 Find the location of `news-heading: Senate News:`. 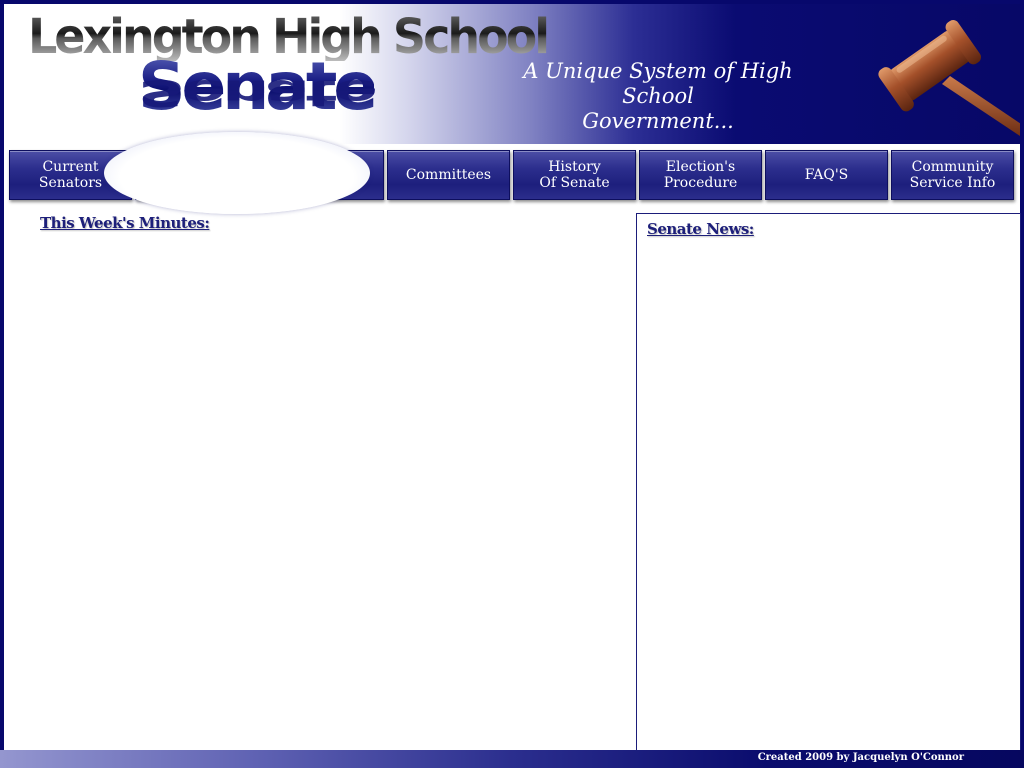

news-heading: Senate News: is located at coordinates (700, 229).